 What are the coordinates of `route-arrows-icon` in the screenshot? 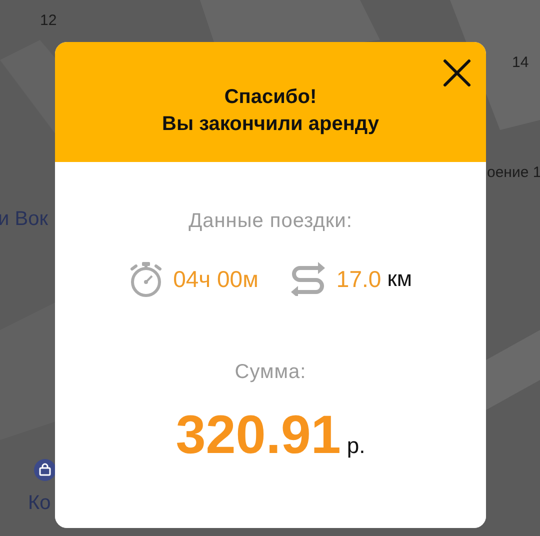 It's located at (308, 279).